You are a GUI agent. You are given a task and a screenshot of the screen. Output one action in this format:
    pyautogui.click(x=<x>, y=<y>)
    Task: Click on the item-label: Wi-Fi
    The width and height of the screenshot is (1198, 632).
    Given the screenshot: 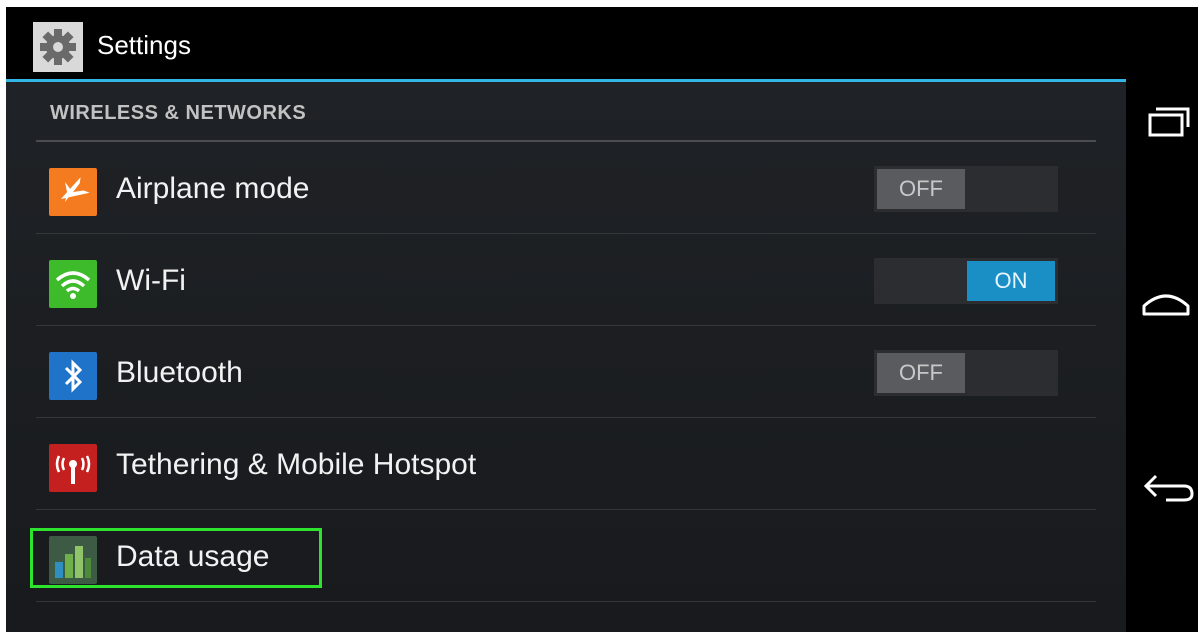 What is the action you would take?
    pyautogui.click(x=151, y=280)
    